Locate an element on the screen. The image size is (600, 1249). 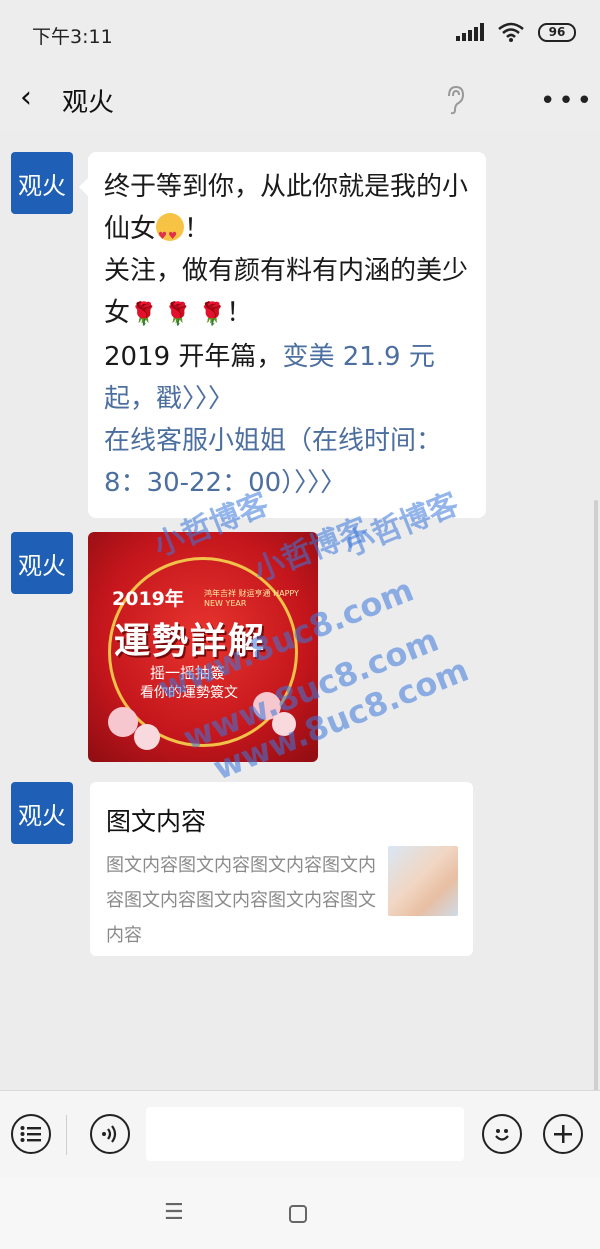
system-home-button is located at coordinates (298, 1214).